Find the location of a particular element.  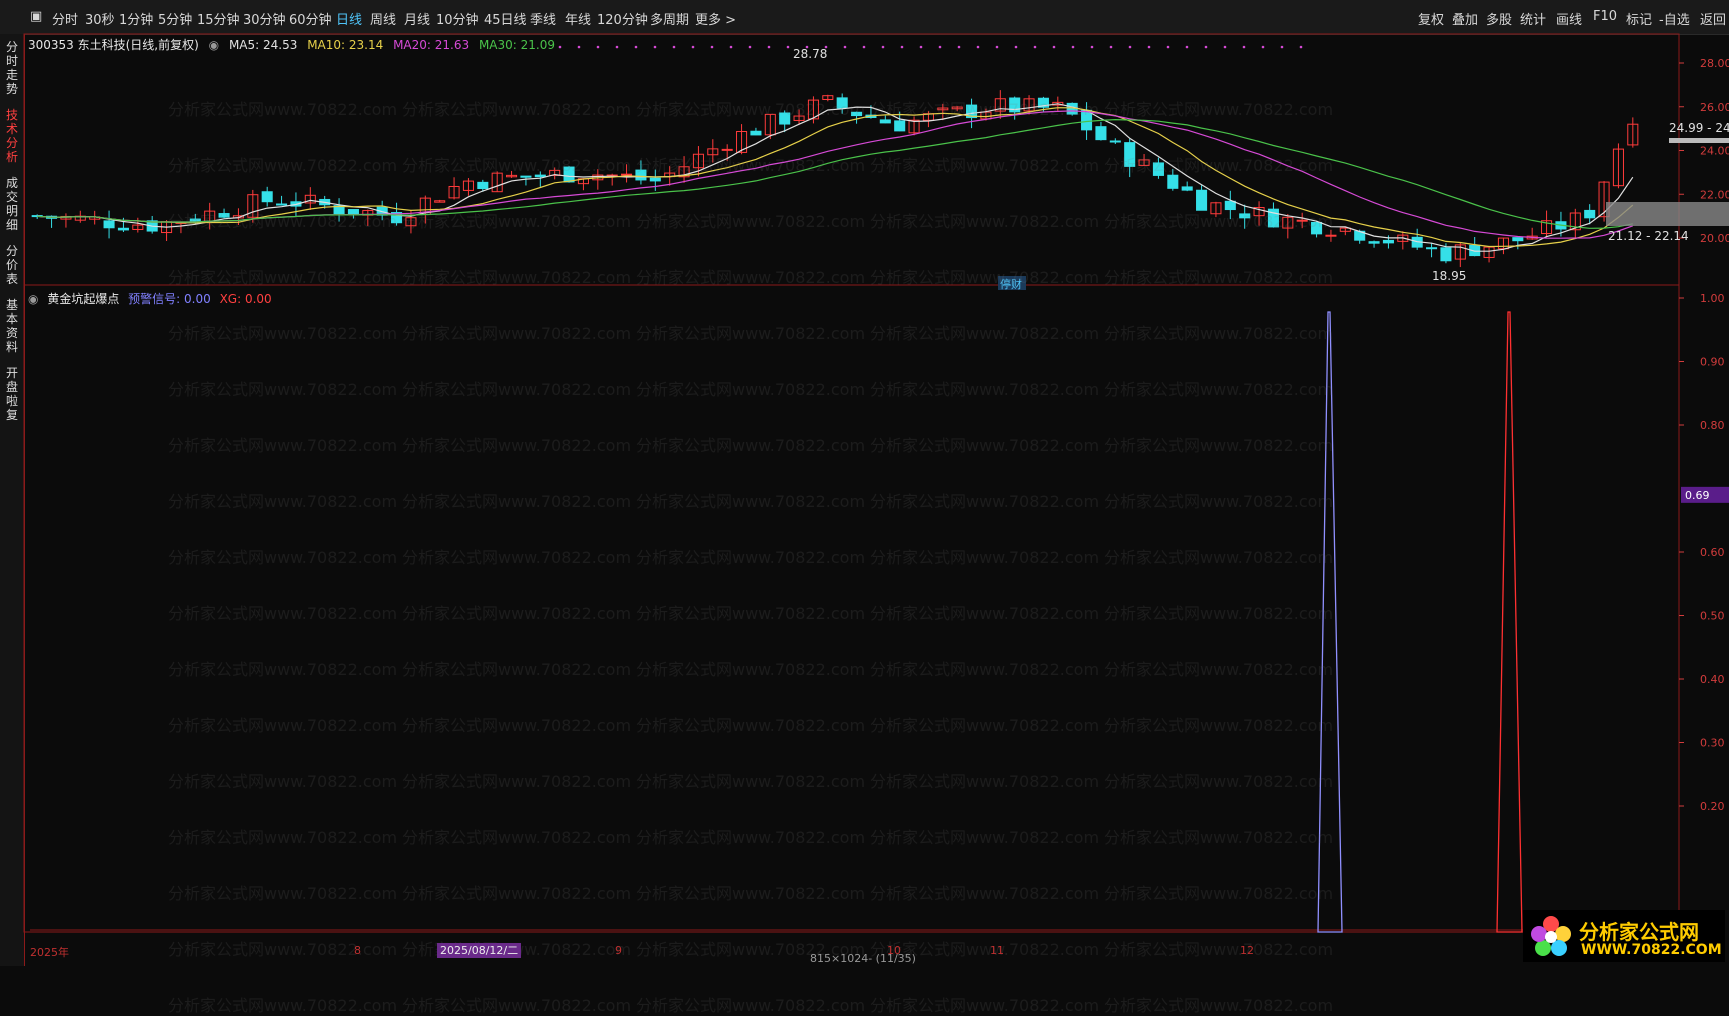

box-lower-zone is located at coordinates (1667, 214).